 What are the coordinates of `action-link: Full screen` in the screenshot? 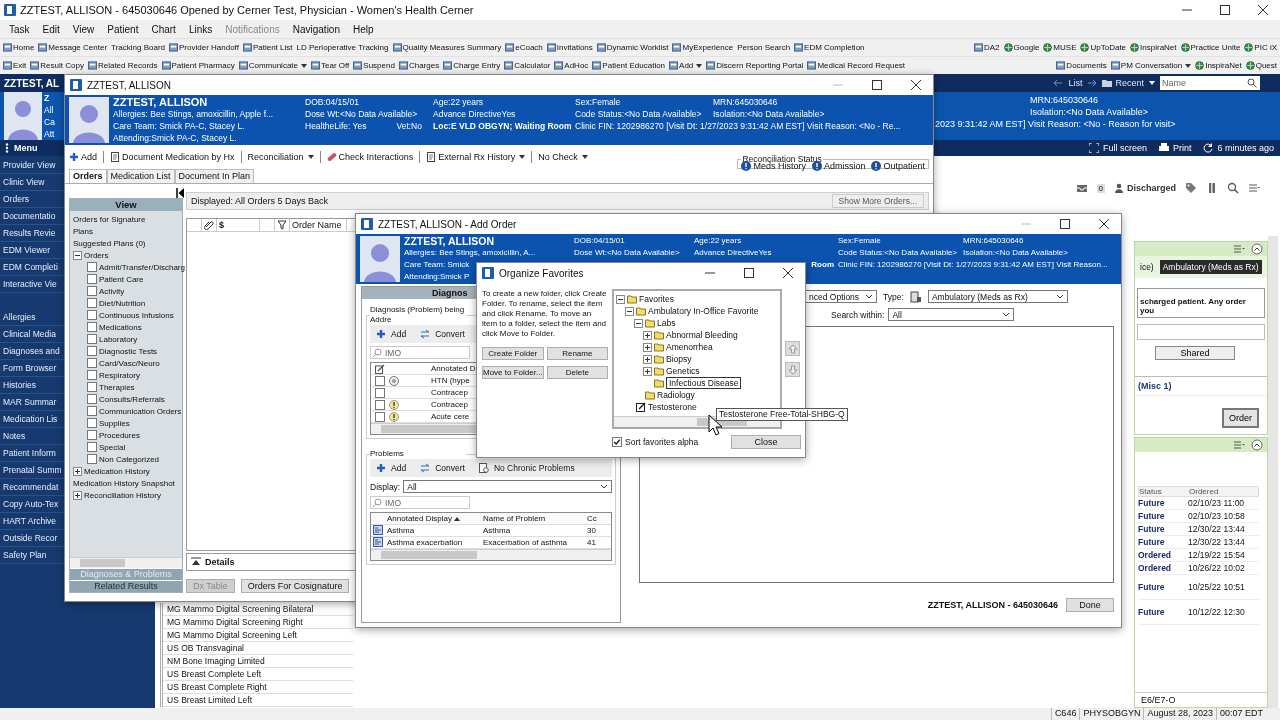 It's located at (1117, 148).